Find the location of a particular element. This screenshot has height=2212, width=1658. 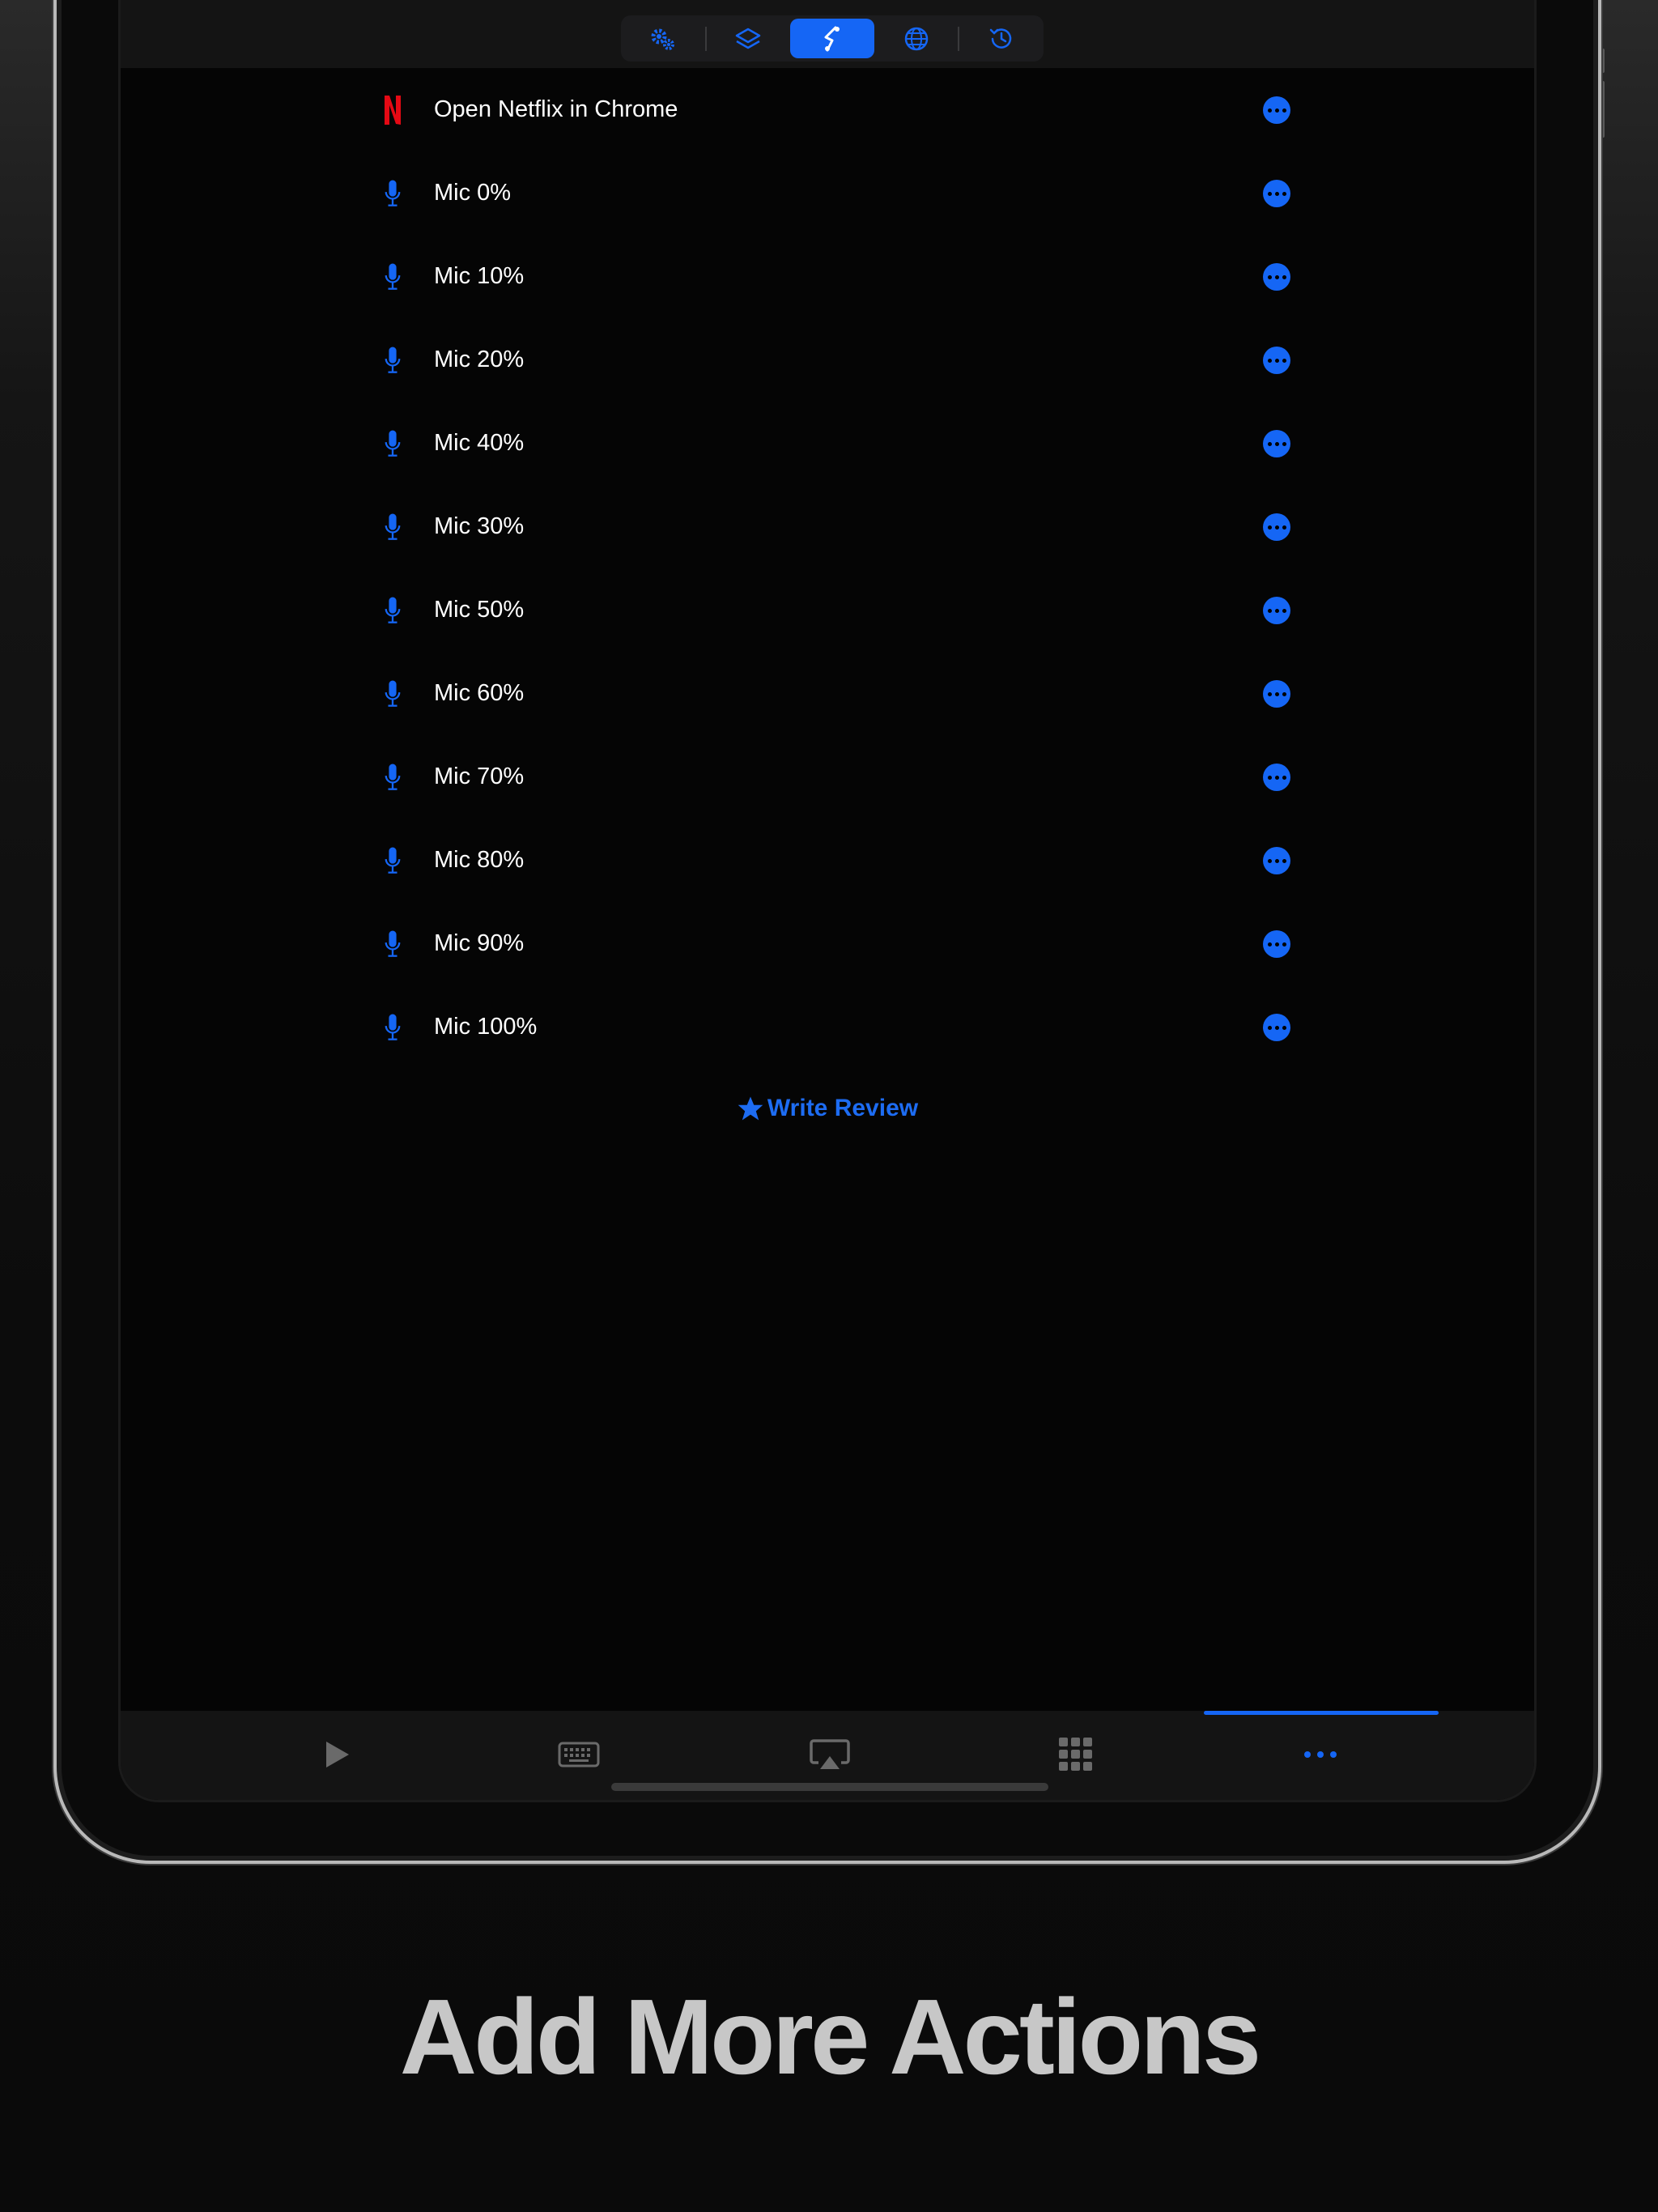

action-label: Mic 40% is located at coordinates (479, 443).